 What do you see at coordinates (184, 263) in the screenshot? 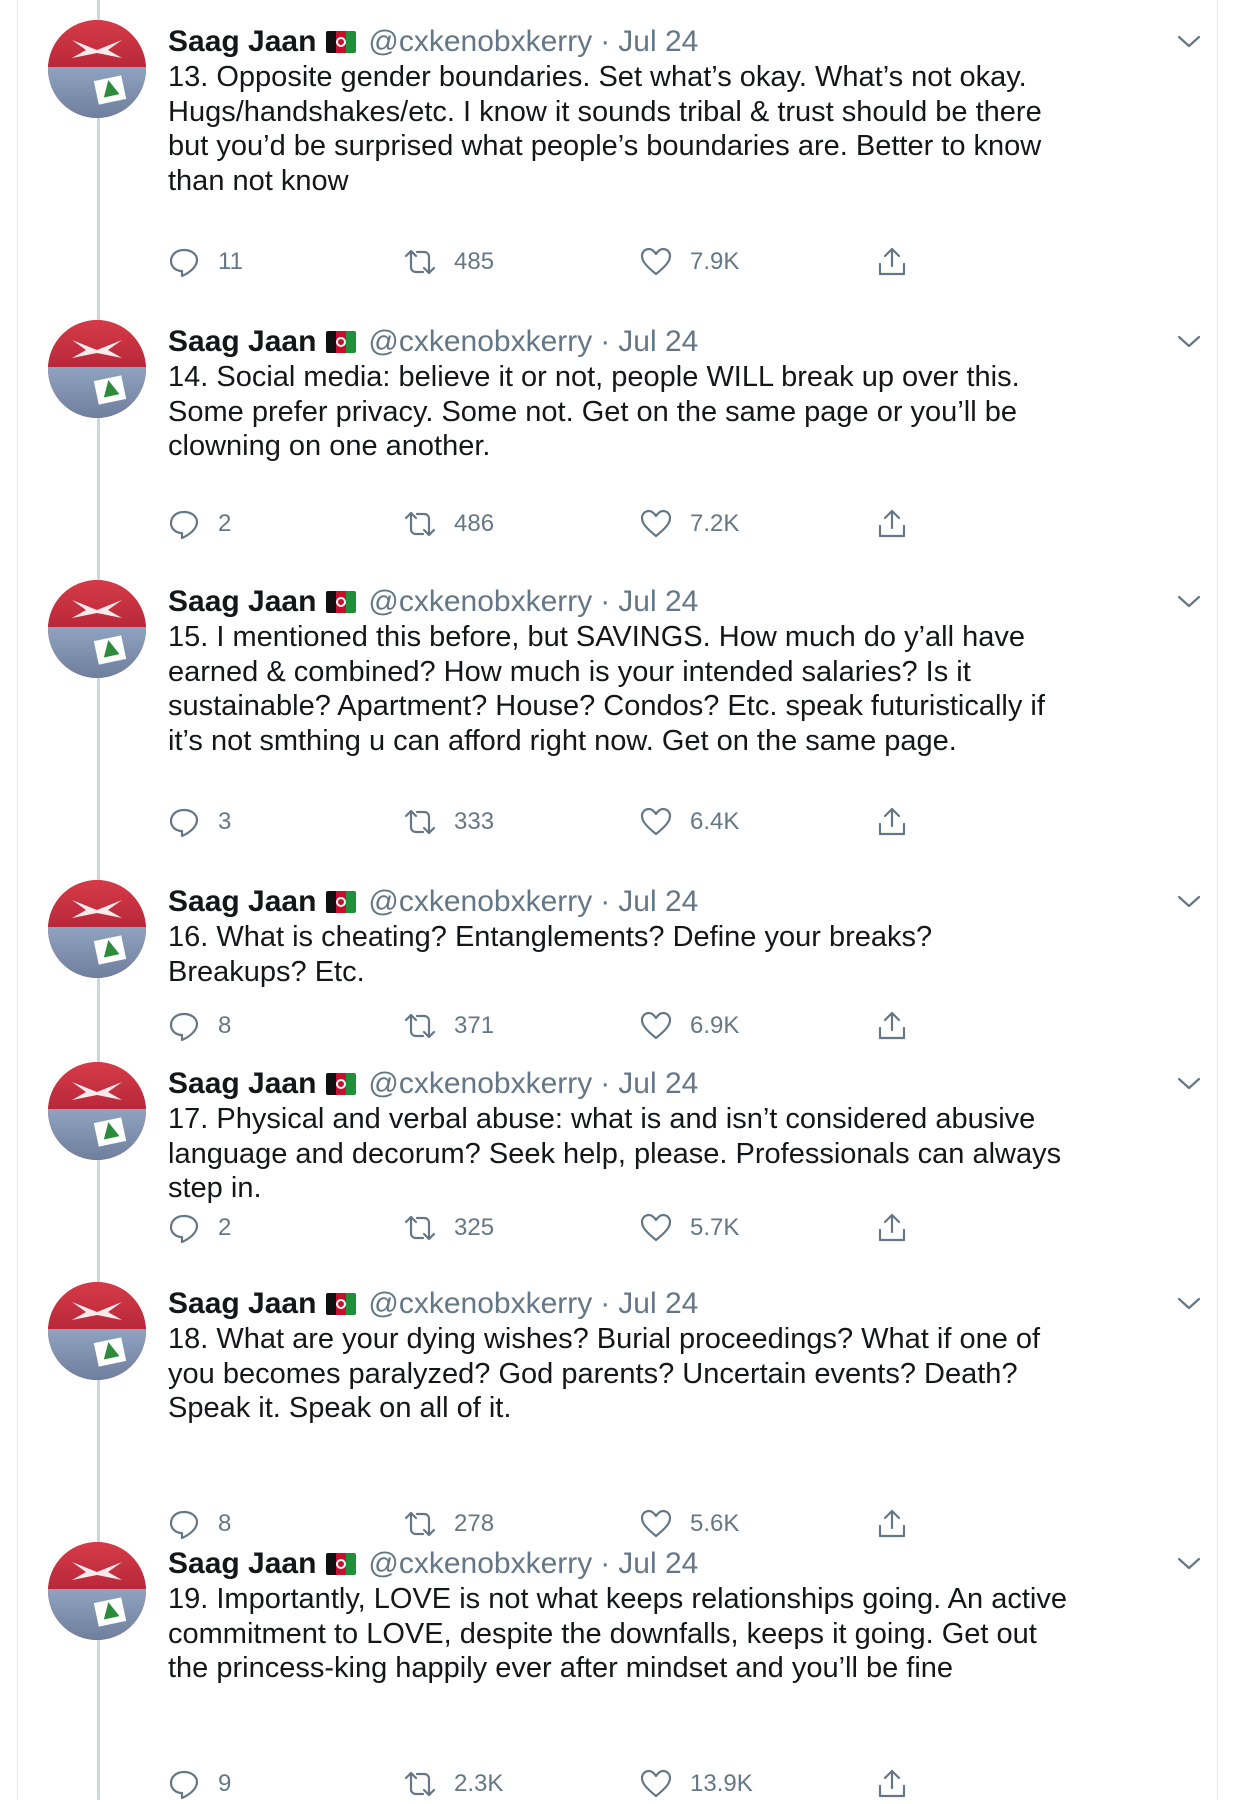
I see `reply-icon` at bounding box center [184, 263].